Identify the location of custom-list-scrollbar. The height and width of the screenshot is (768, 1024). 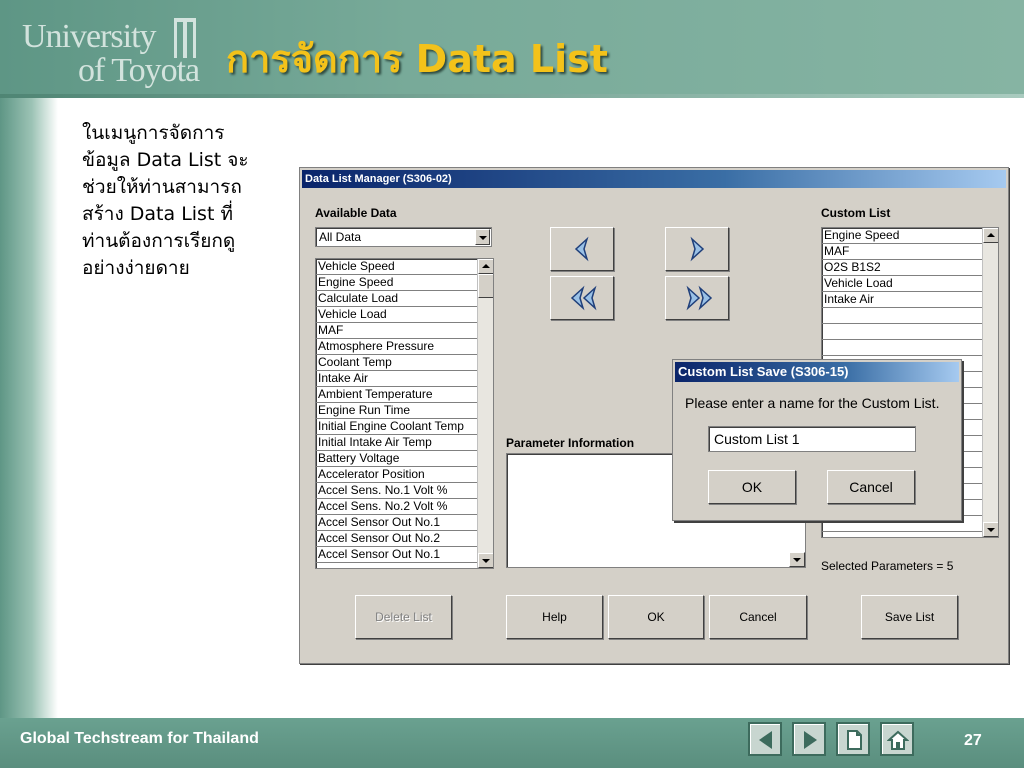
(990, 382).